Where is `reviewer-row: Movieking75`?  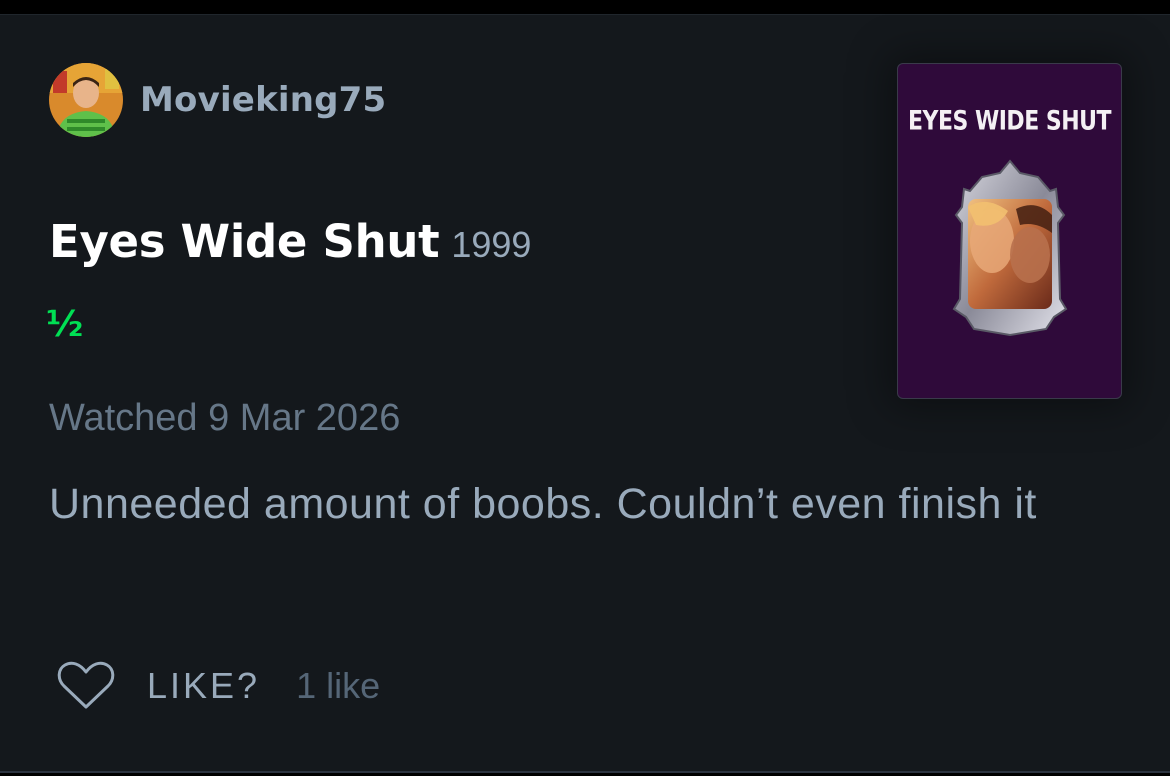 reviewer-row: Movieking75 is located at coordinates (217, 100).